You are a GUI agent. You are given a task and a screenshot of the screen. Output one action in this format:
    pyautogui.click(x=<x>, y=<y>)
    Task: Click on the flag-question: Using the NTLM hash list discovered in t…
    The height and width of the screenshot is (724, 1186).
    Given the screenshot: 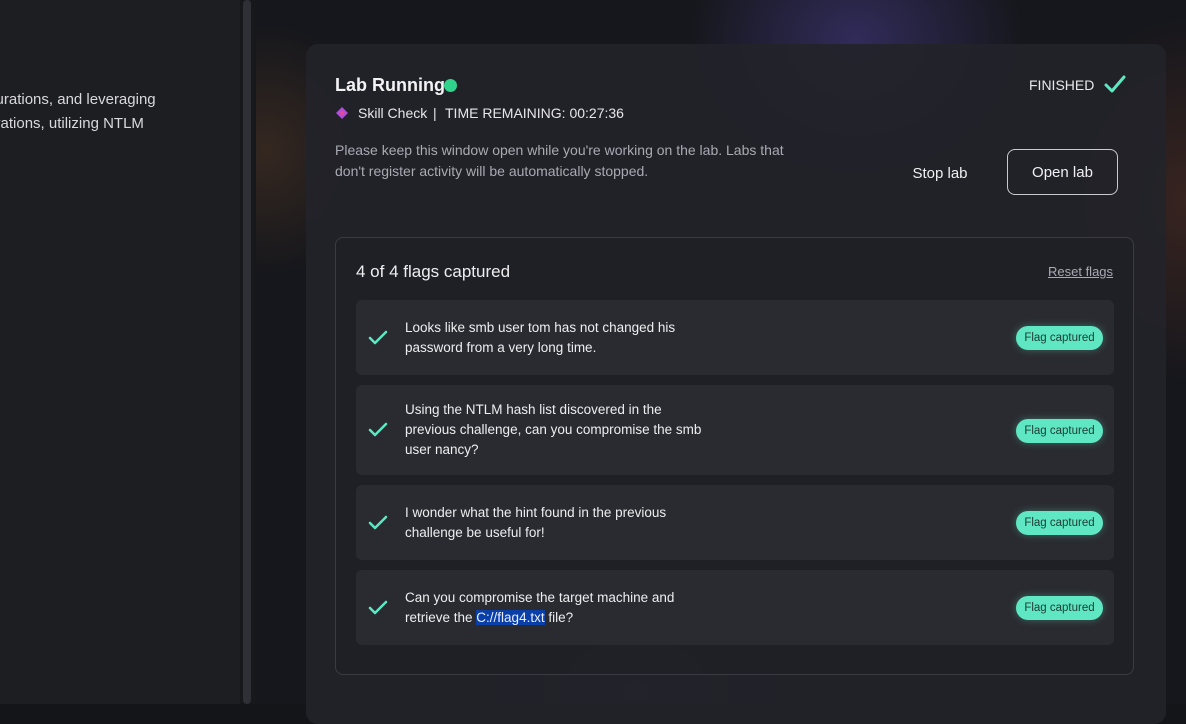 What is the action you would take?
    pyautogui.click(x=553, y=429)
    